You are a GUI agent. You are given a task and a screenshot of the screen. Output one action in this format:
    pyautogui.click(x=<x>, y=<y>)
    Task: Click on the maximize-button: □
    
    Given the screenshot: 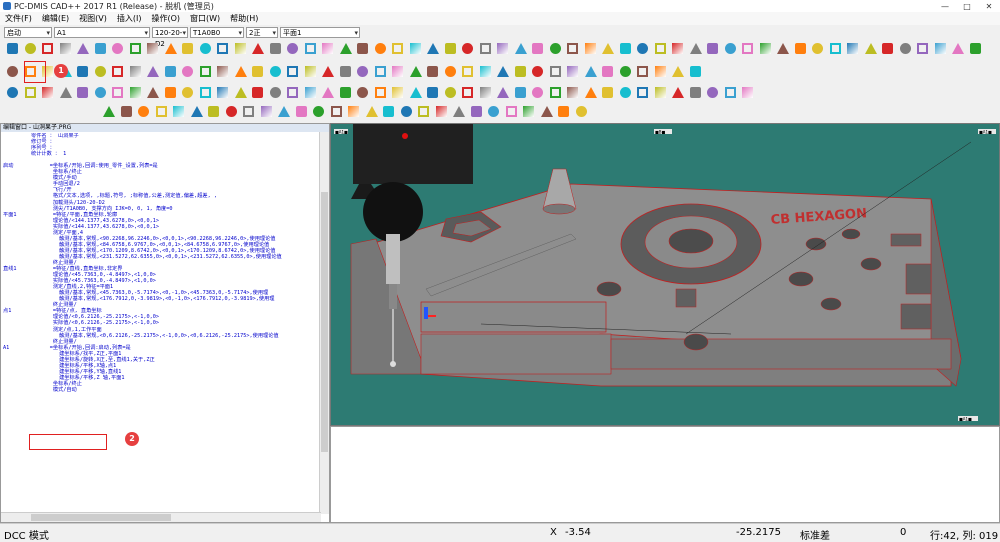 What is the action you would take?
    pyautogui.click(x=967, y=6)
    